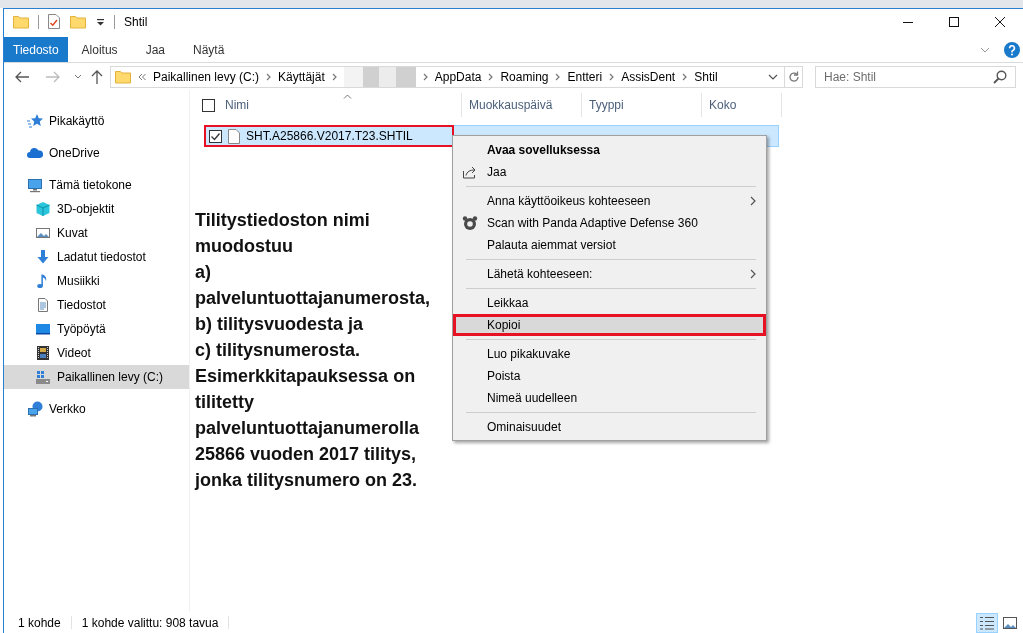 The image size is (1023, 633). Describe the element at coordinates (609, 245) in the screenshot. I see `menu-item: Palauta aiemmat versiot` at that location.